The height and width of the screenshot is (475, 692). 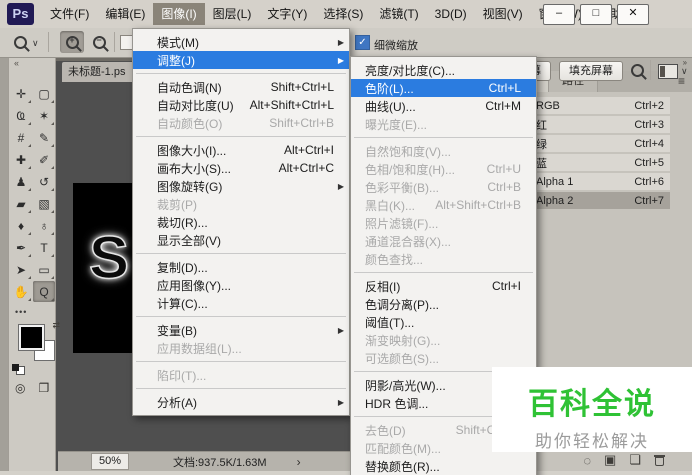 What do you see at coordinates (443, 286) in the screenshot?
I see `menu-item-invert: 反相(I) Ctrl+I ▶` at bounding box center [443, 286].